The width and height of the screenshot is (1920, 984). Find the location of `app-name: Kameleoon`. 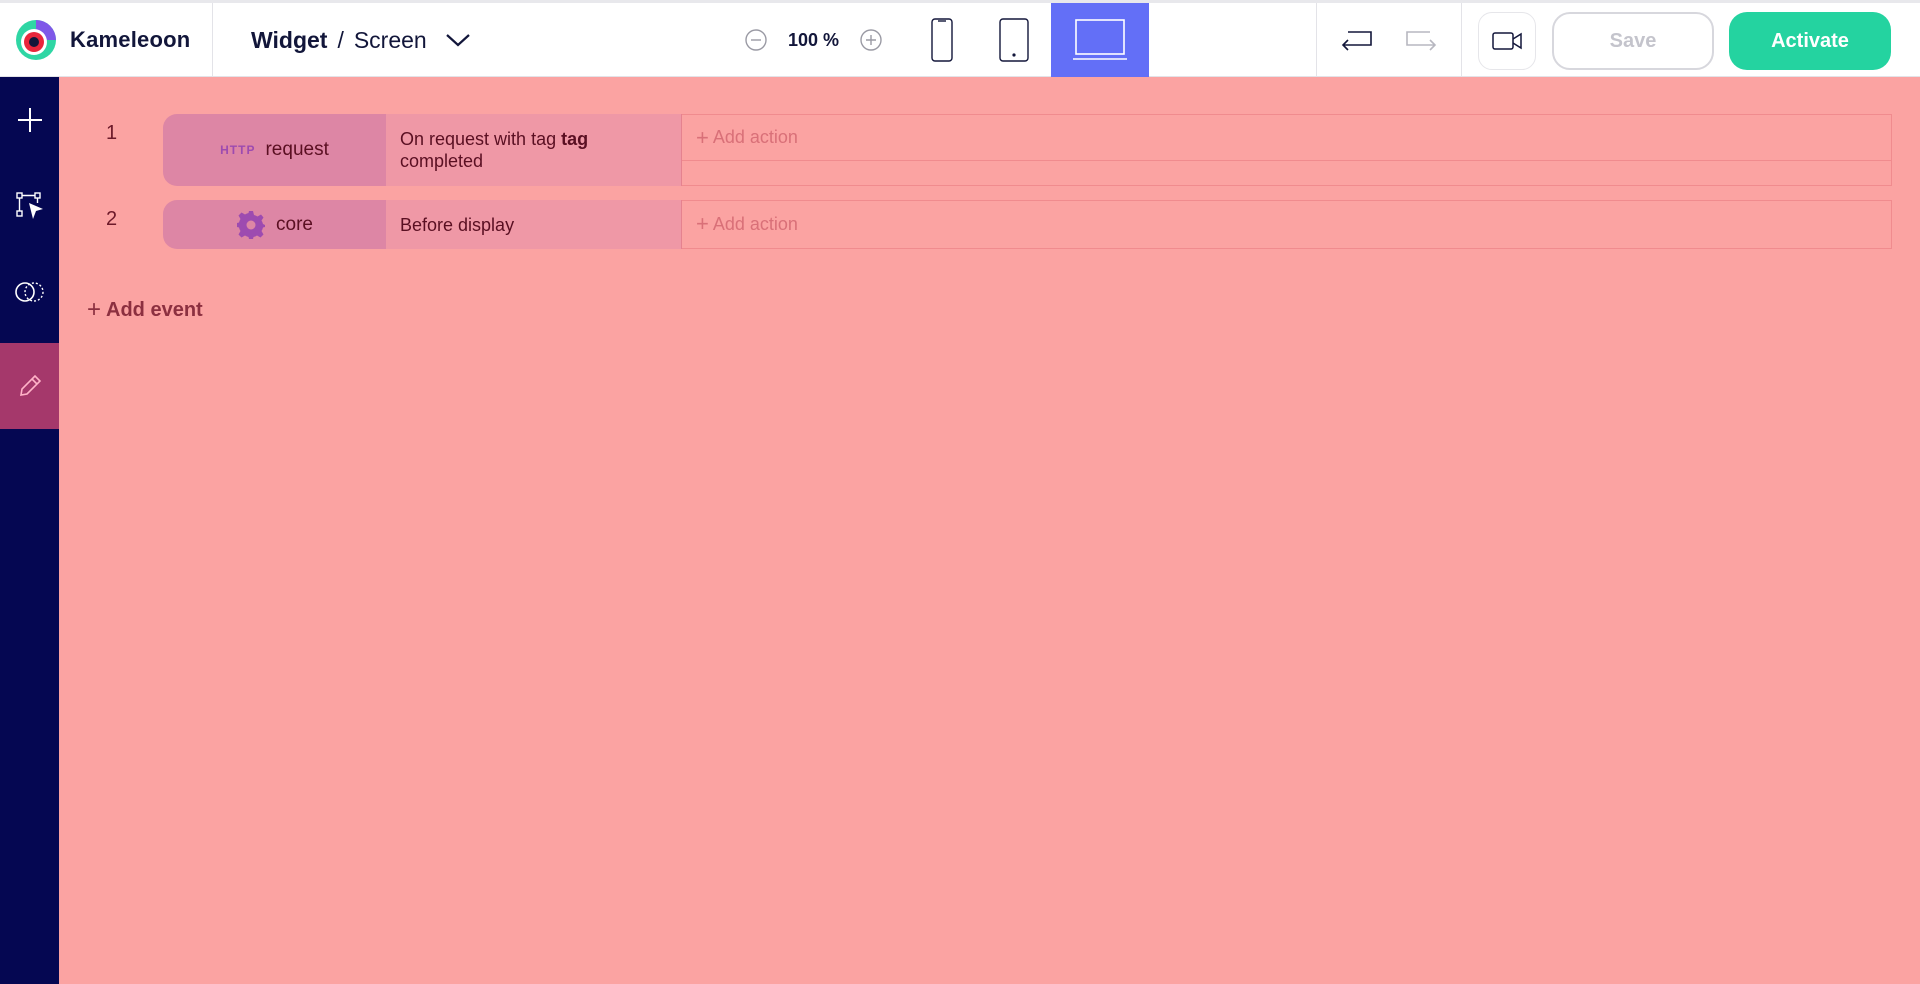

app-name: Kameleoon is located at coordinates (130, 39).